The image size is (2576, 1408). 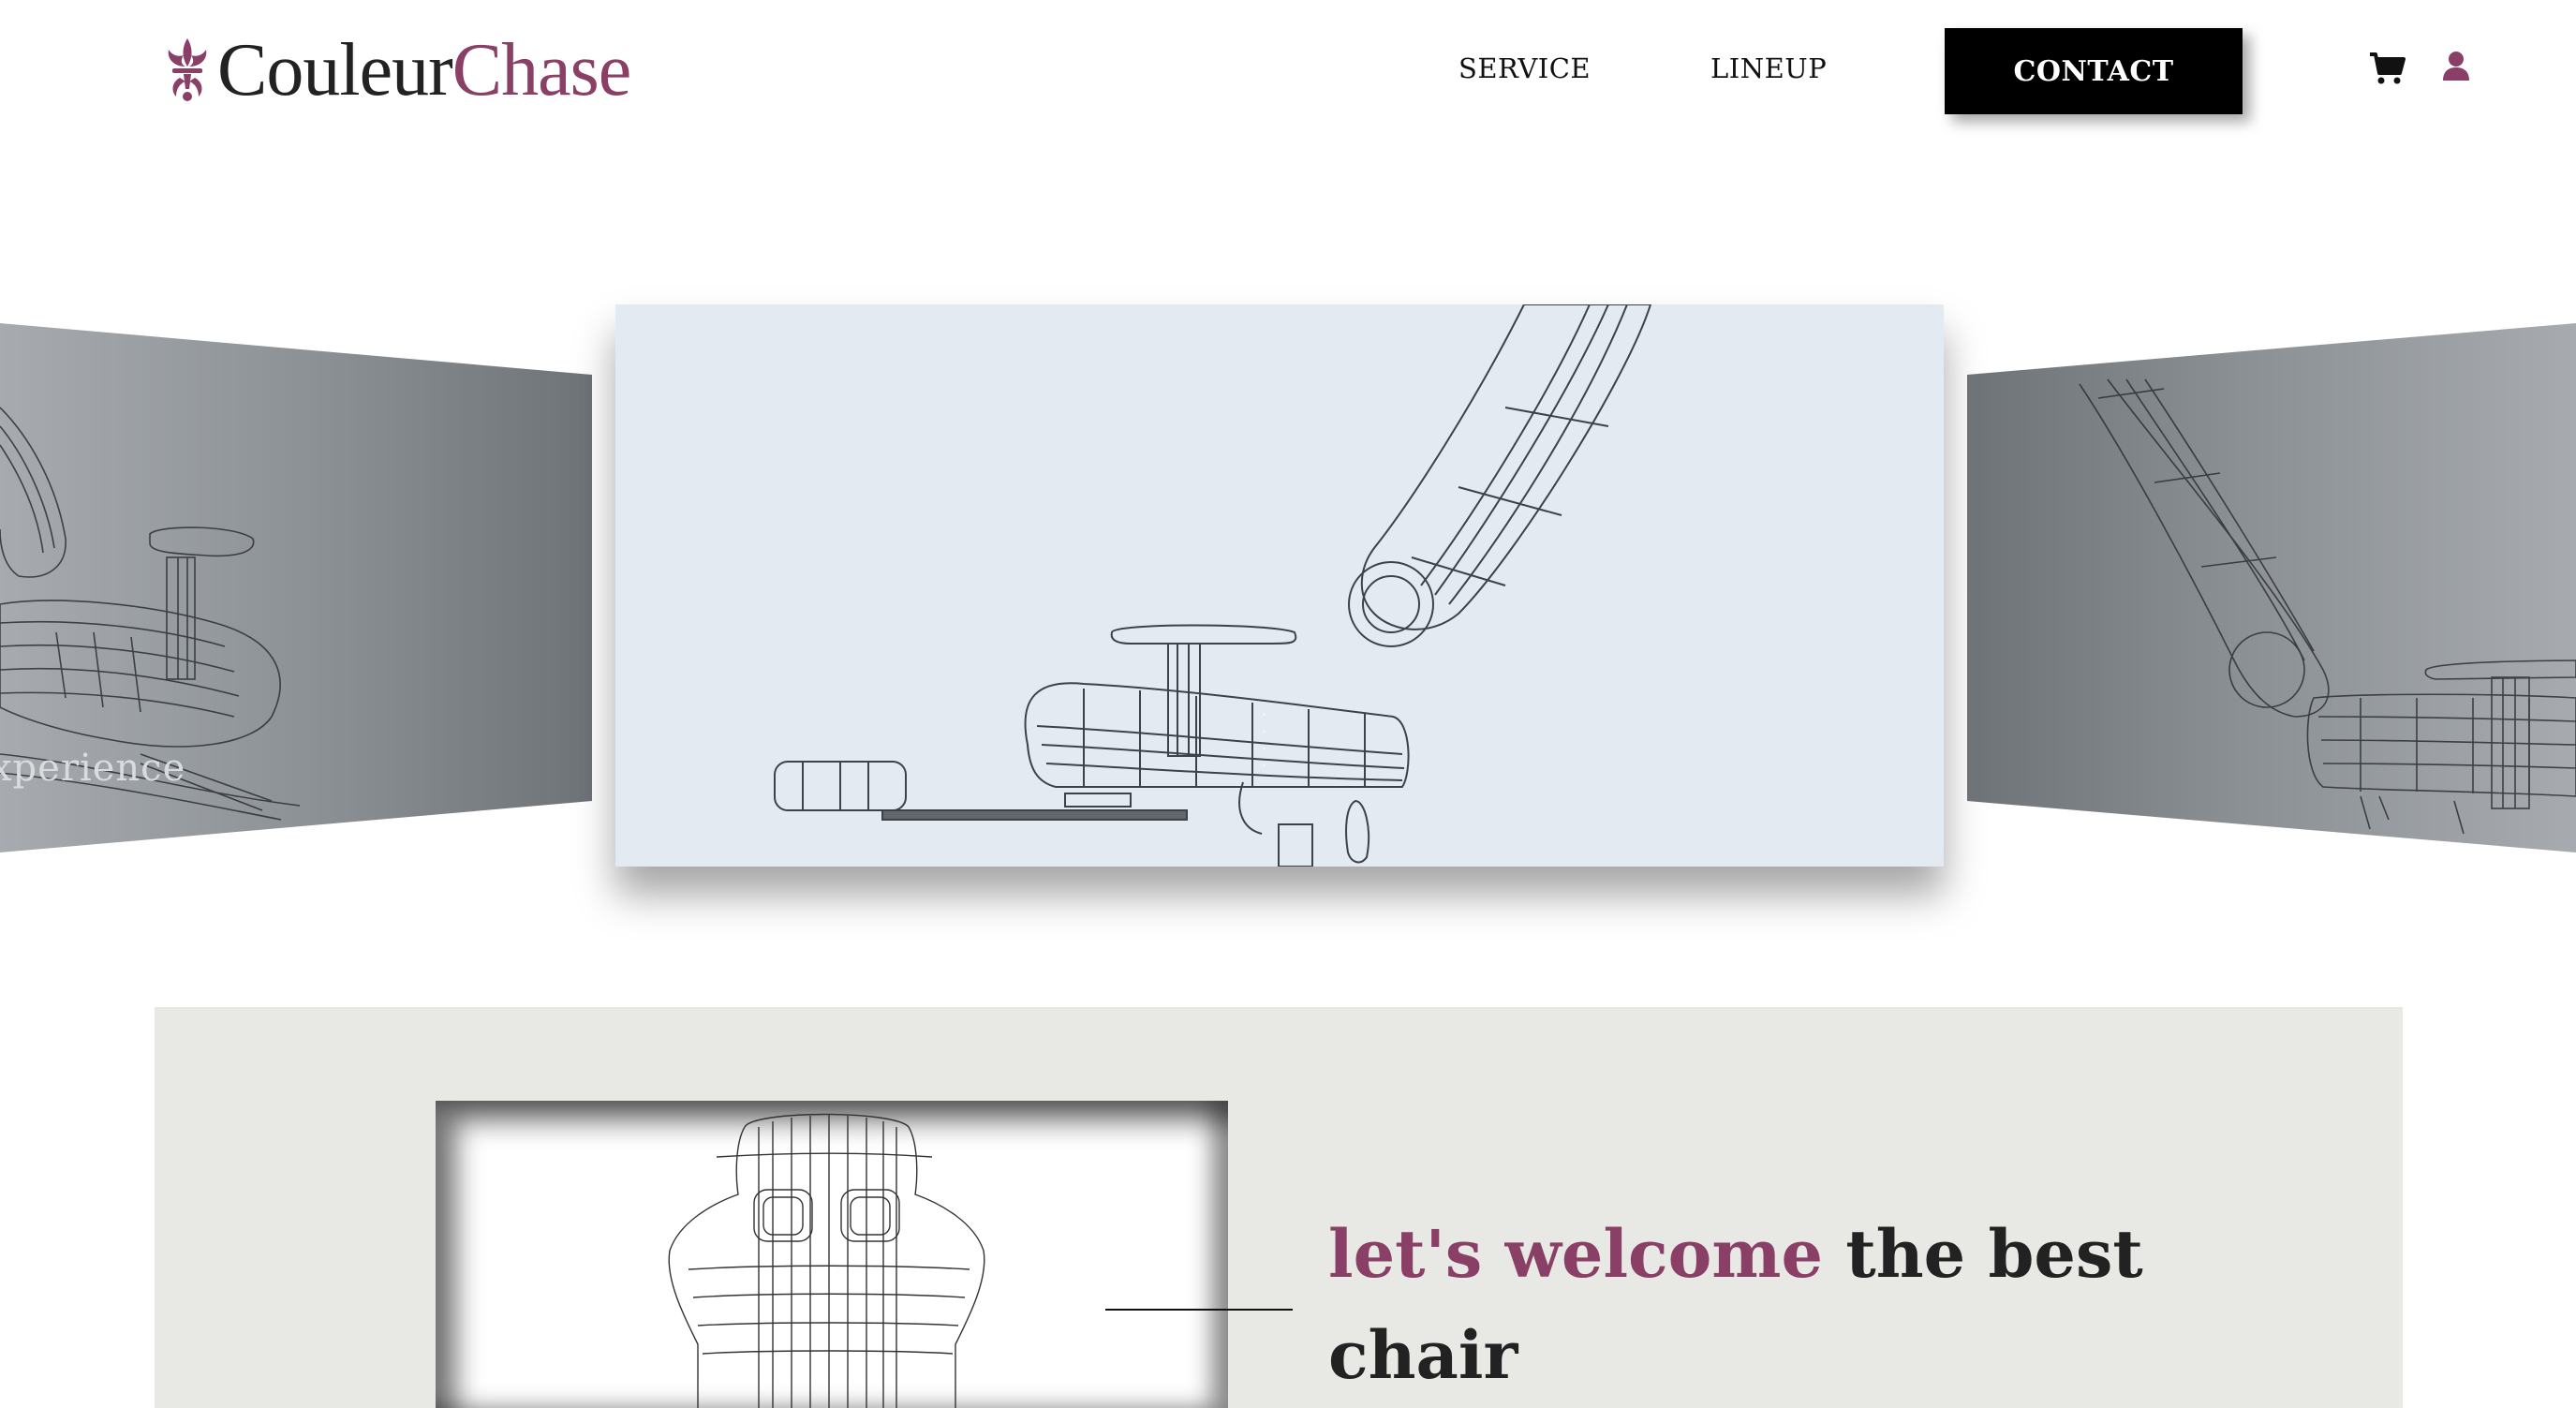 I want to click on brand-name-part2: Chase, so click(x=542, y=70).